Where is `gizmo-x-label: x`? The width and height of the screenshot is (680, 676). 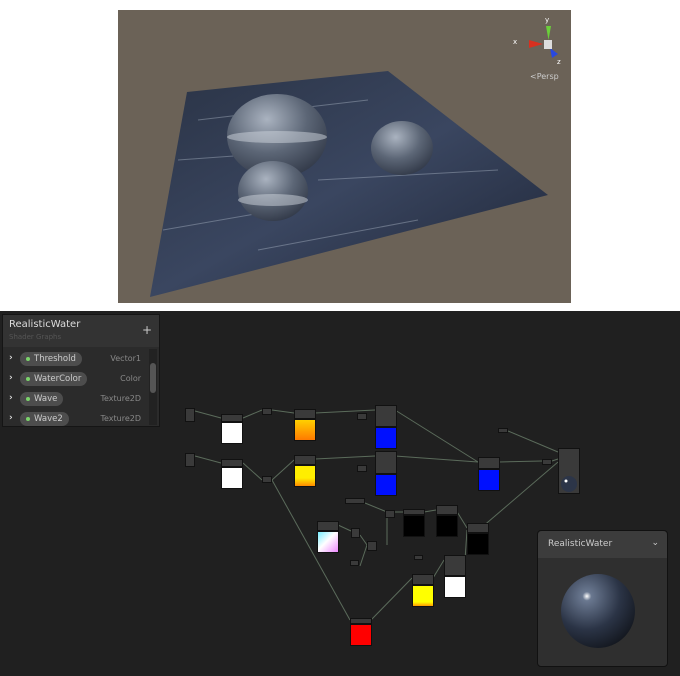
gizmo-x-label: x is located at coordinates (515, 42).